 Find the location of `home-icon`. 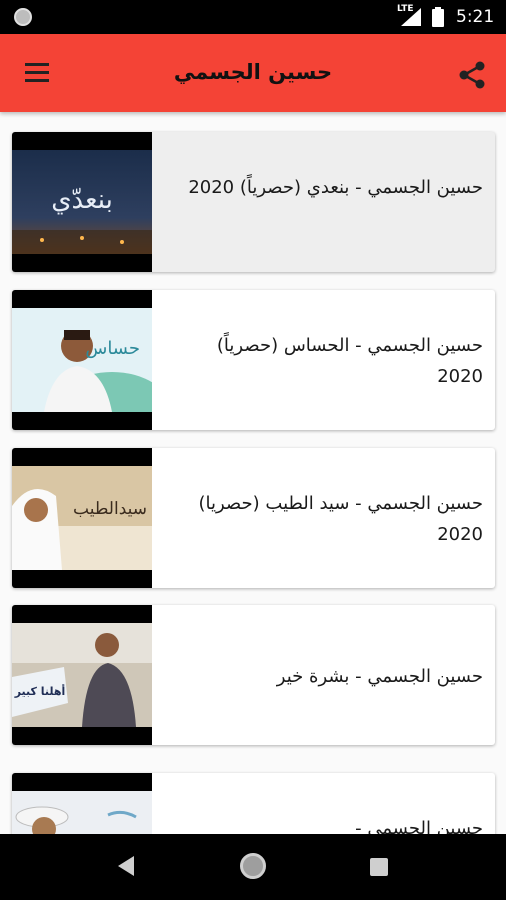

home-icon is located at coordinates (253, 866).